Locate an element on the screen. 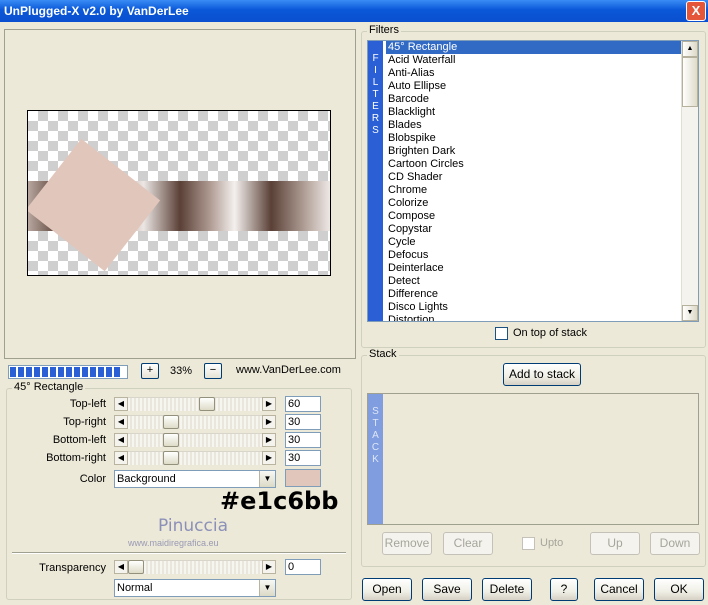 This screenshot has width=708, height=605. strip-letter: I is located at coordinates (375, 70).